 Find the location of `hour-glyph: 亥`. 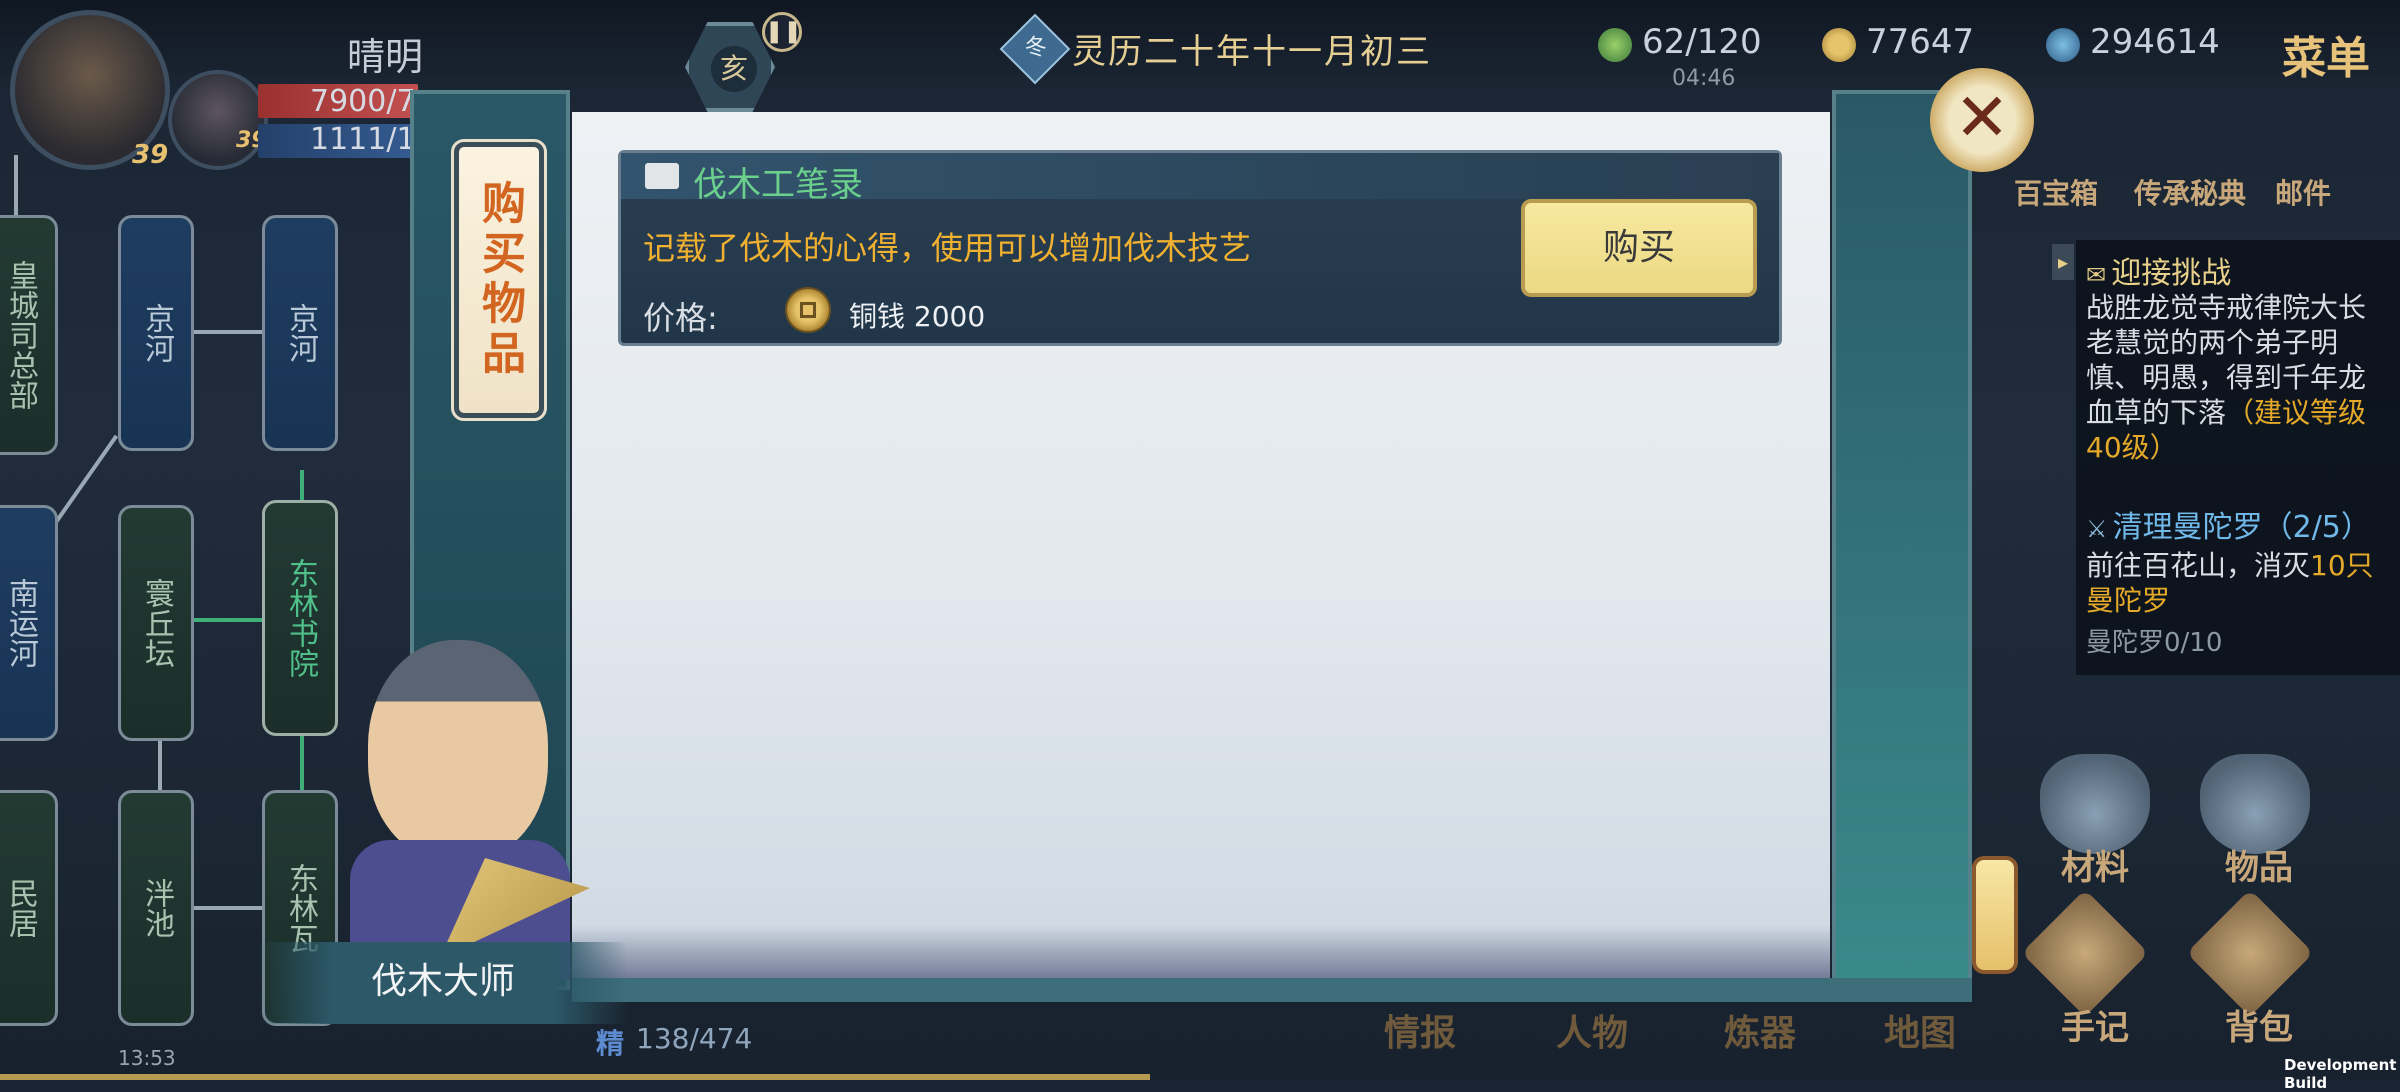

hour-glyph: 亥 is located at coordinates (734, 69).